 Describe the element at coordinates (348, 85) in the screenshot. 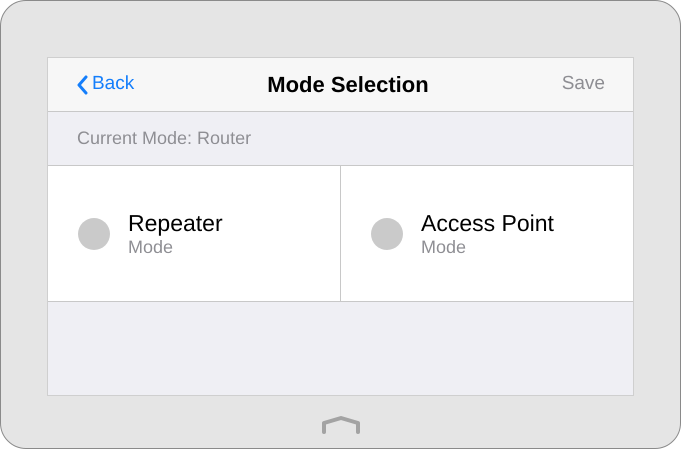

I see `page-title: Mode Selection` at that location.